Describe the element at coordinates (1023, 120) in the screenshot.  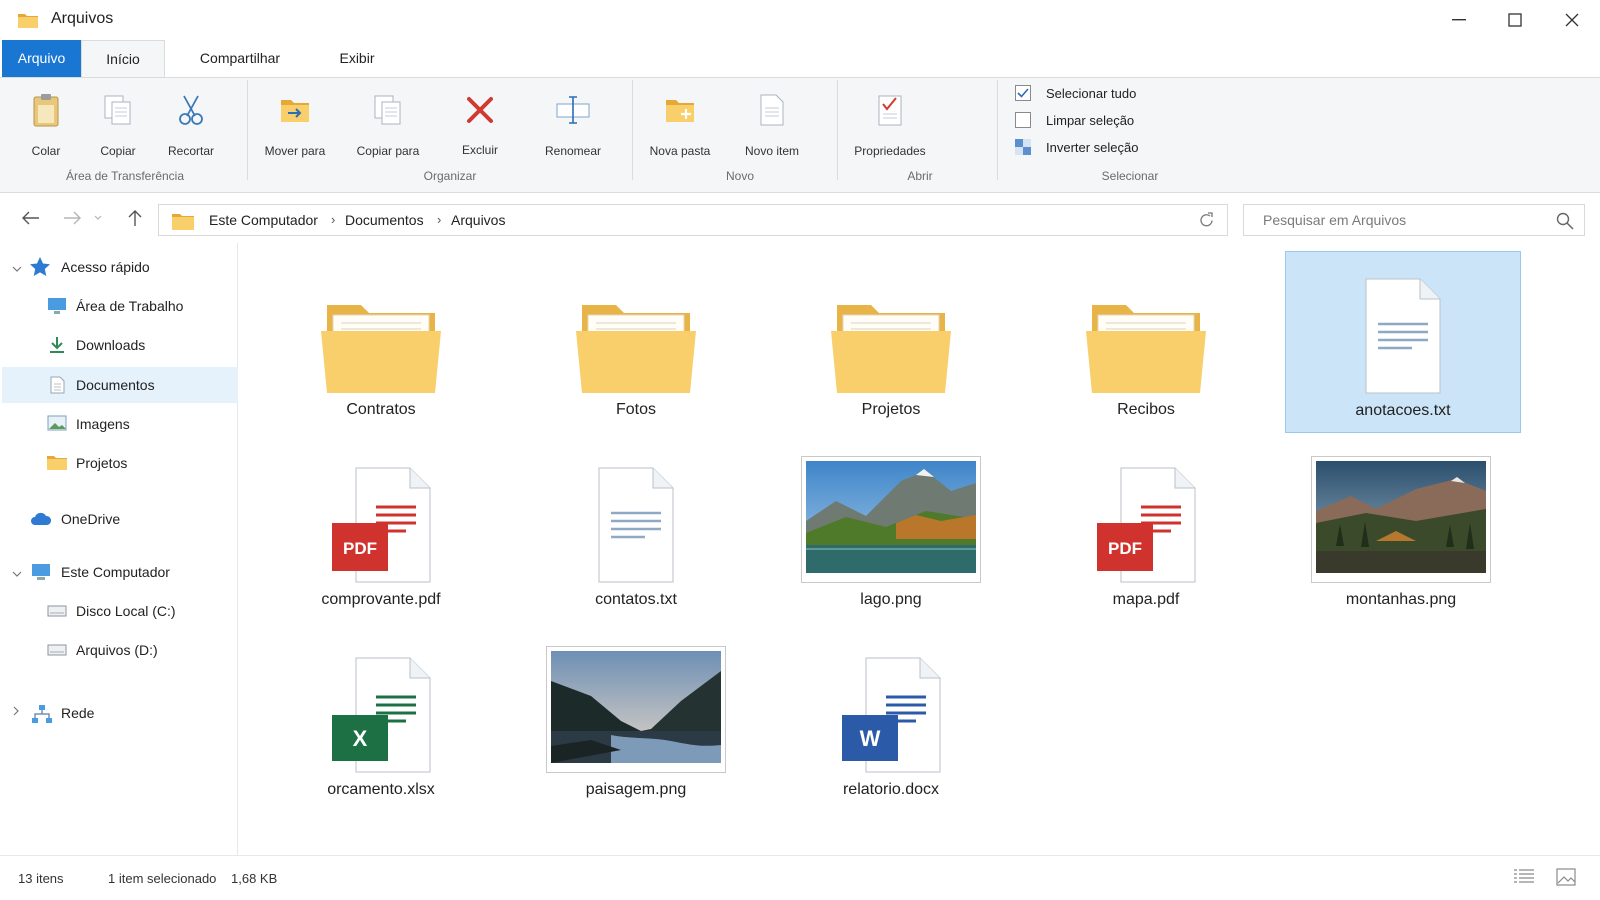
I see `checkbox-empty-icon` at that location.